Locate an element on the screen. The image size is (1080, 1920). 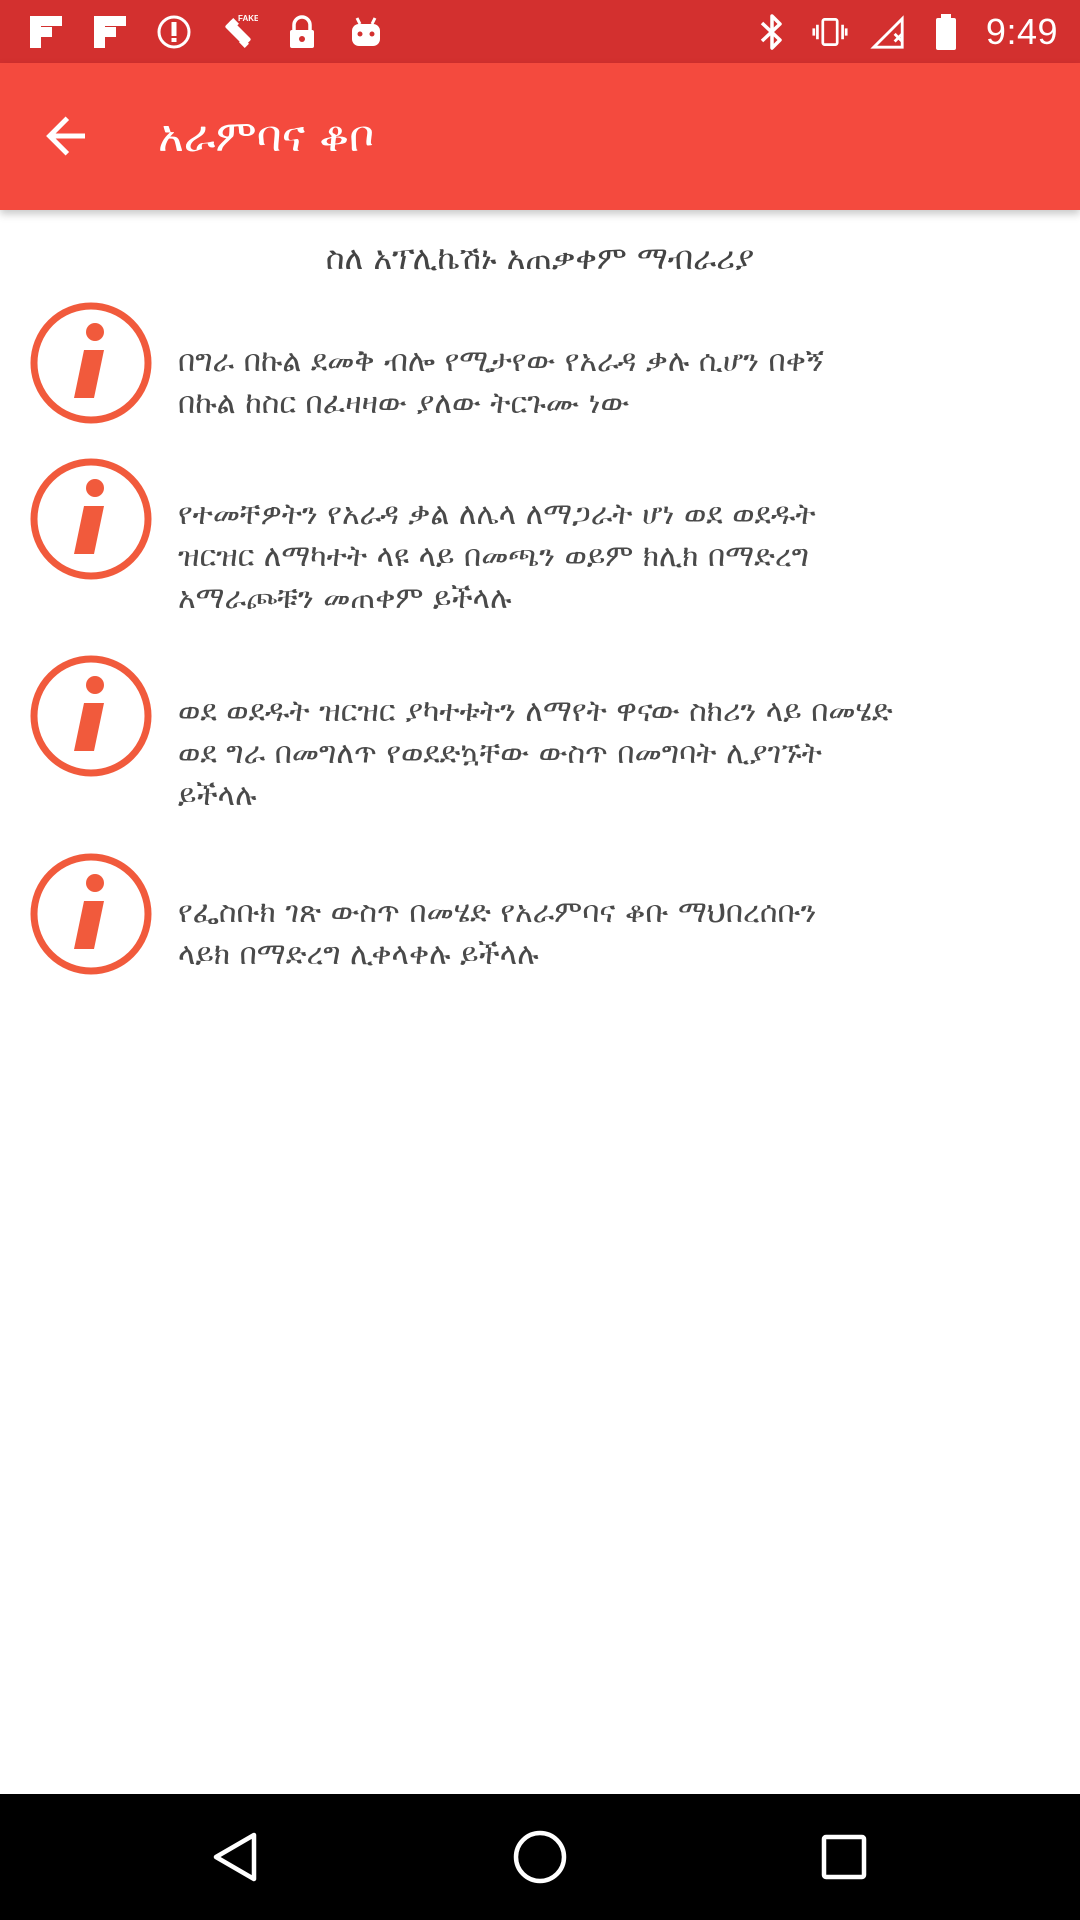
info-line: አማራጮቹን መጠቀም ይችላሉ is located at coordinates (345, 598).